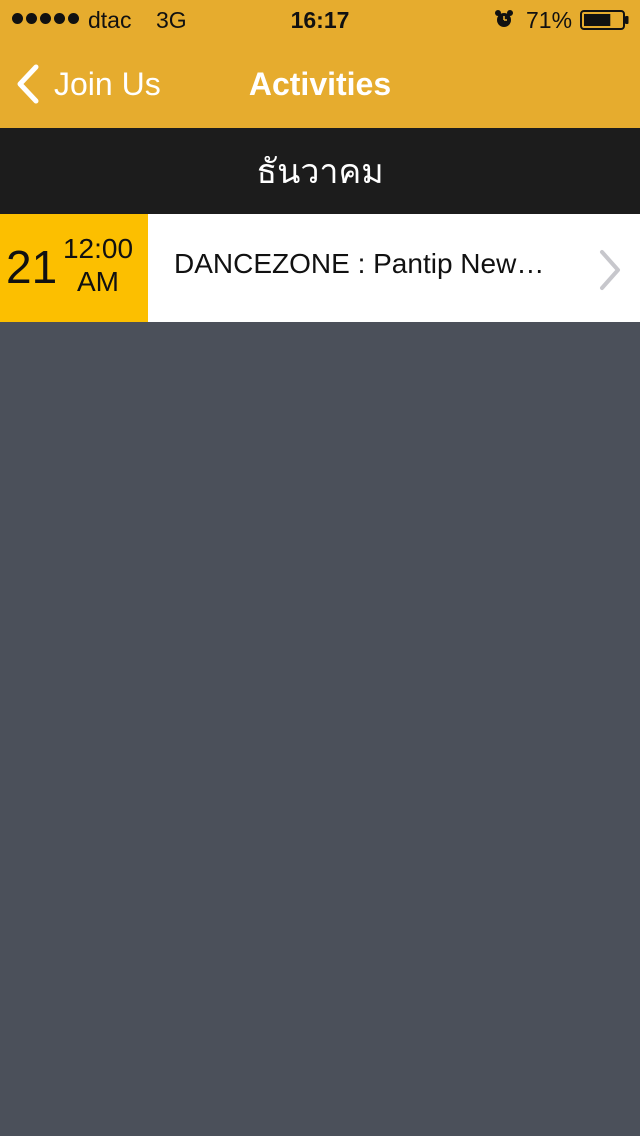 The height and width of the screenshot is (1136, 640). What do you see at coordinates (549, 20) in the screenshot?
I see `battery-percentage: 71%` at bounding box center [549, 20].